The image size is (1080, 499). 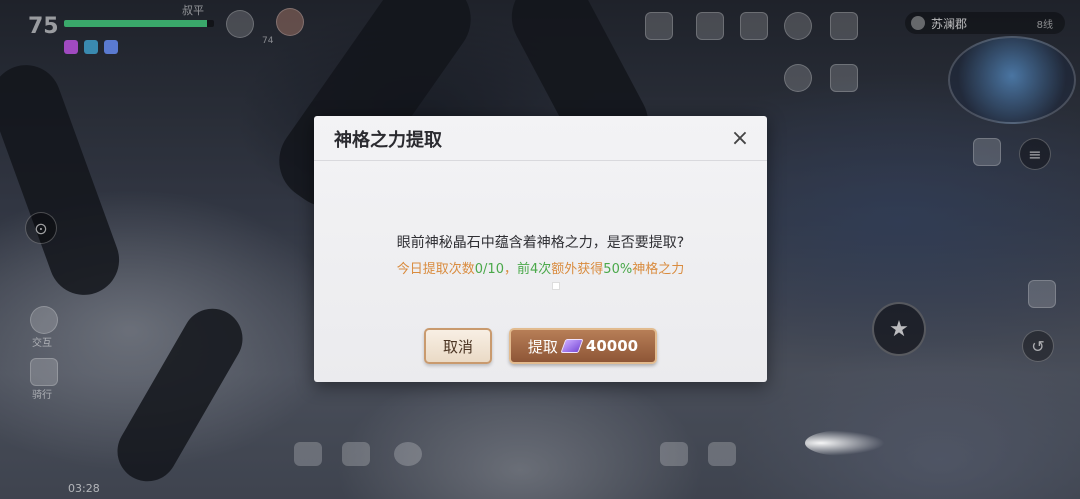 What do you see at coordinates (388, 140) in the screenshot?
I see `dialog-title: 神格之力提取` at bounding box center [388, 140].